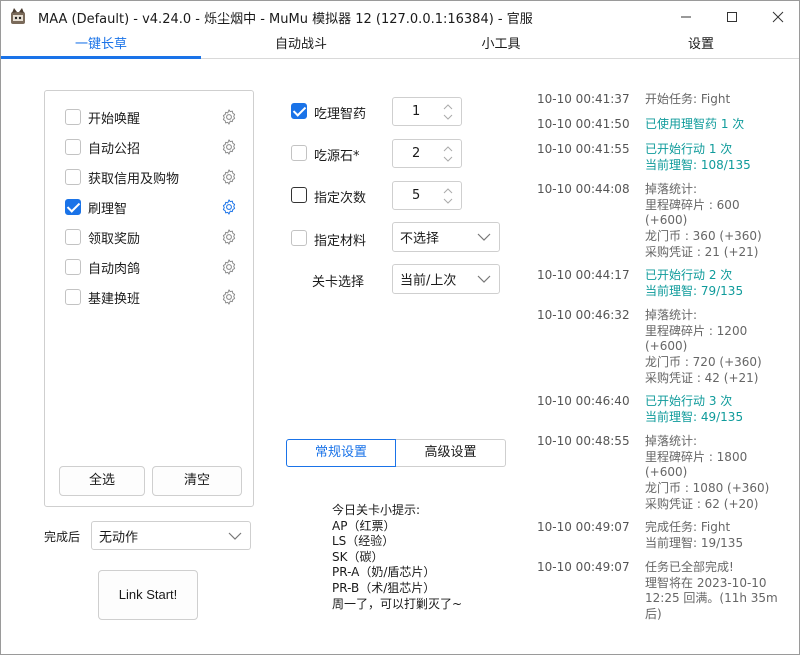 The height and width of the screenshot is (655, 800). Describe the element at coordinates (18, 16) in the screenshot. I see `maa-app-icon` at that location.